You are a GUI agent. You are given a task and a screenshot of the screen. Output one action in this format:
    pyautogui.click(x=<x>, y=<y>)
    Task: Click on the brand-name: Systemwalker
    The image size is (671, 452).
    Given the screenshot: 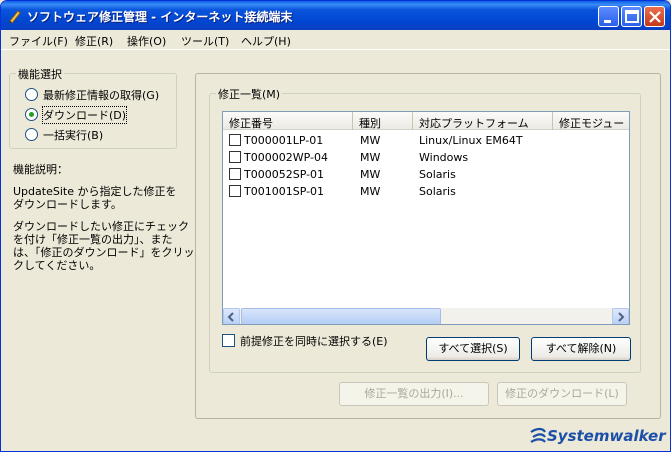 What is the action you would take?
    pyautogui.click(x=606, y=436)
    